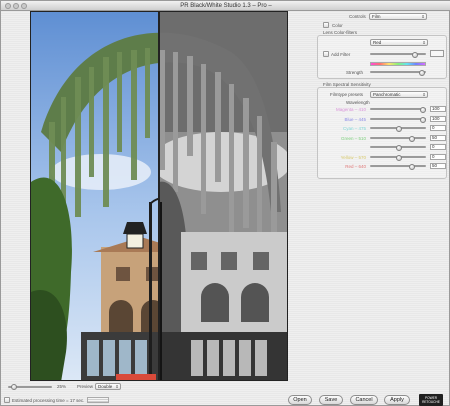 Image resolution: width=450 pixels, height=406 pixels. What do you see at coordinates (353, 138) in the screenshot?
I see `band-label: Green – 510` at bounding box center [353, 138].